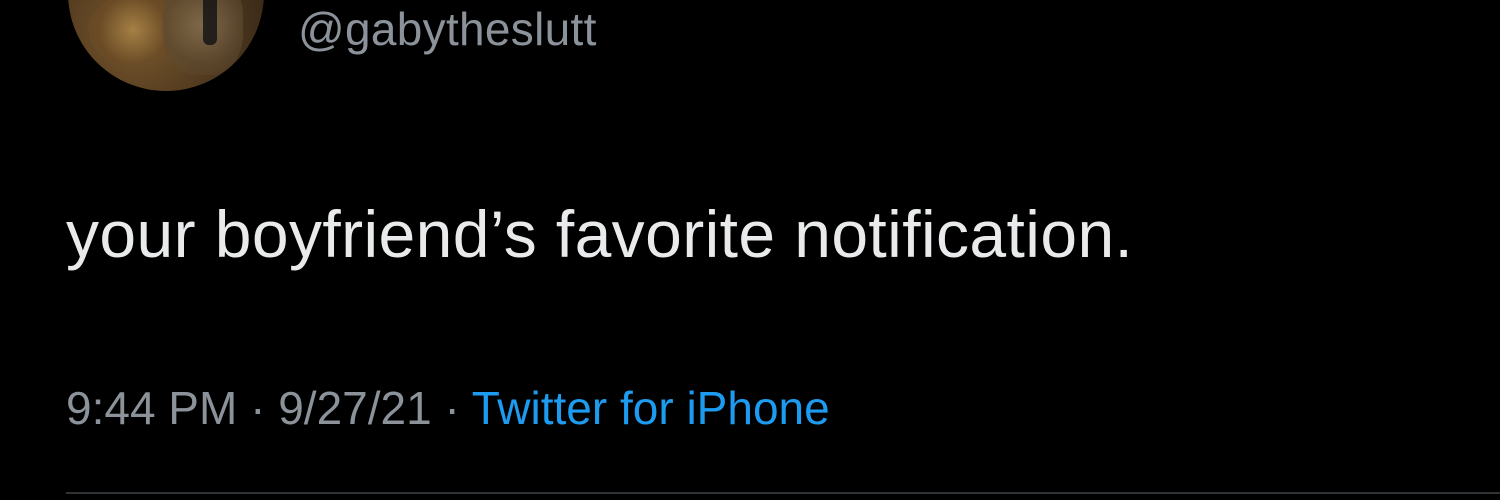  What do you see at coordinates (651, 408) in the screenshot?
I see `tweet-source-link: Twitter for iPhone` at bounding box center [651, 408].